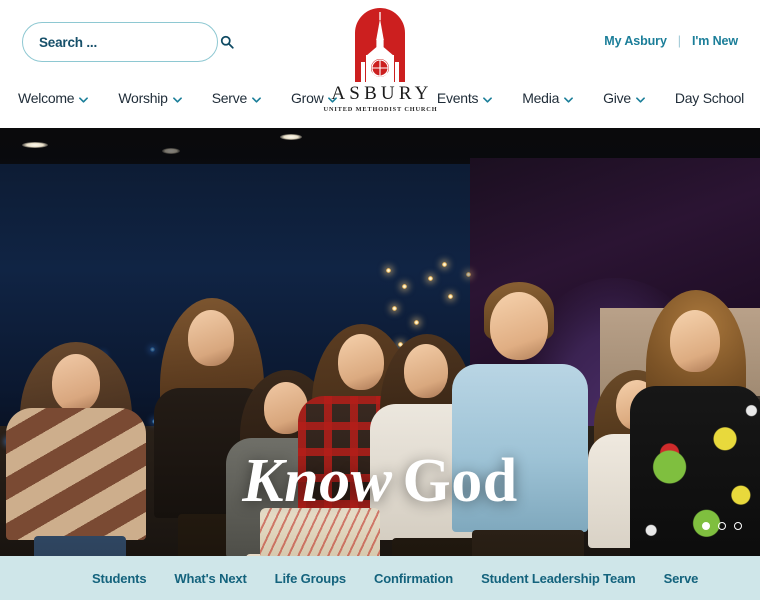 This screenshot has width=760, height=600. I want to click on carousel-dots, so click(722, 526).